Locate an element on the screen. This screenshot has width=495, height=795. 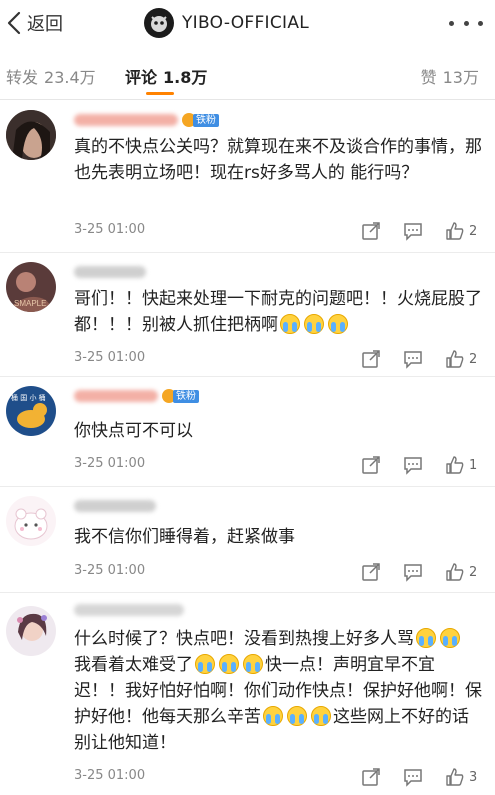
comment-text-part: 哥们！！快起来处理一下耐克的问题吧！！火烧屁股了都！！！别被人抓住把柄啊 is located at coordinates (278, 312).